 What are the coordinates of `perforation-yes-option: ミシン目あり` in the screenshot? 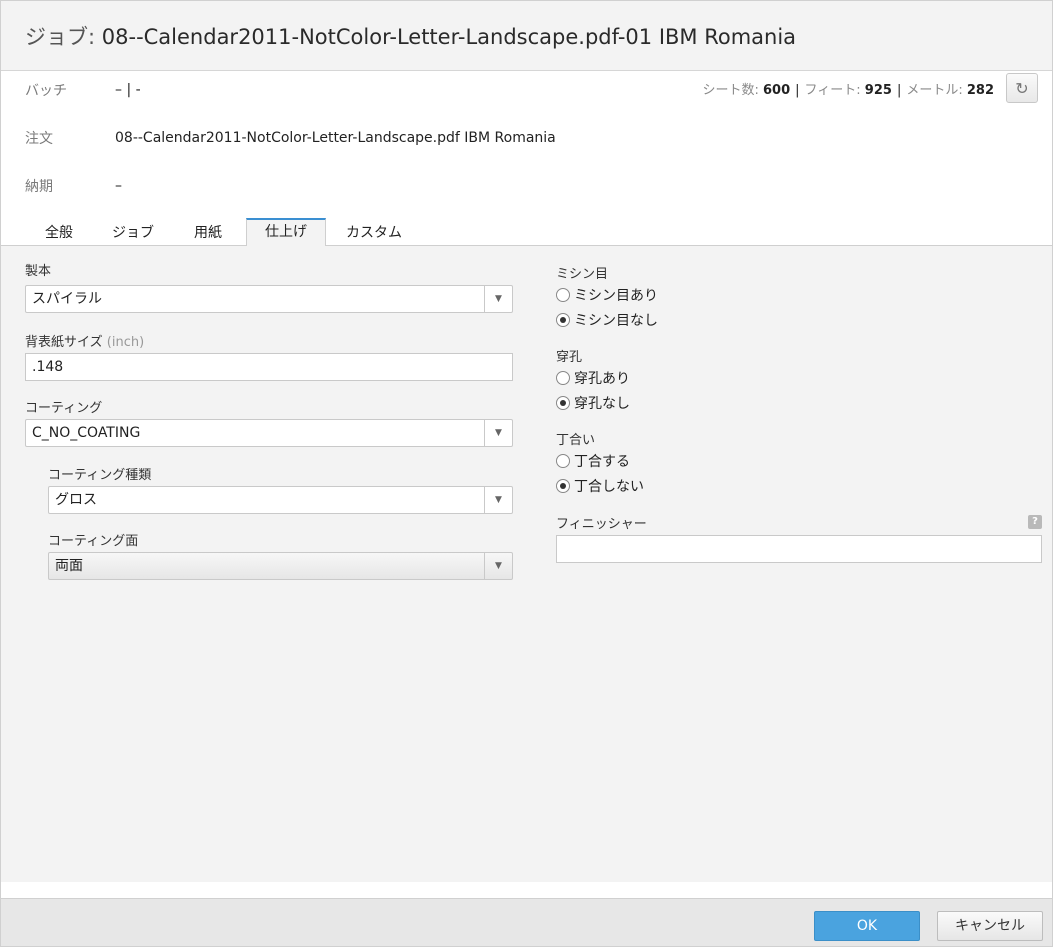 It's located at (607, 295).